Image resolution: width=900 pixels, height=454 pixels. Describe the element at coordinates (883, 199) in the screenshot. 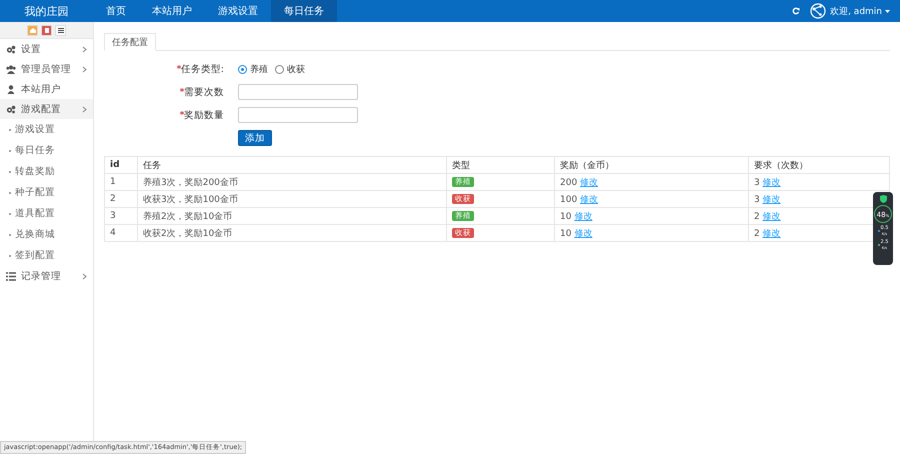

I see `shield-icon` at that location.